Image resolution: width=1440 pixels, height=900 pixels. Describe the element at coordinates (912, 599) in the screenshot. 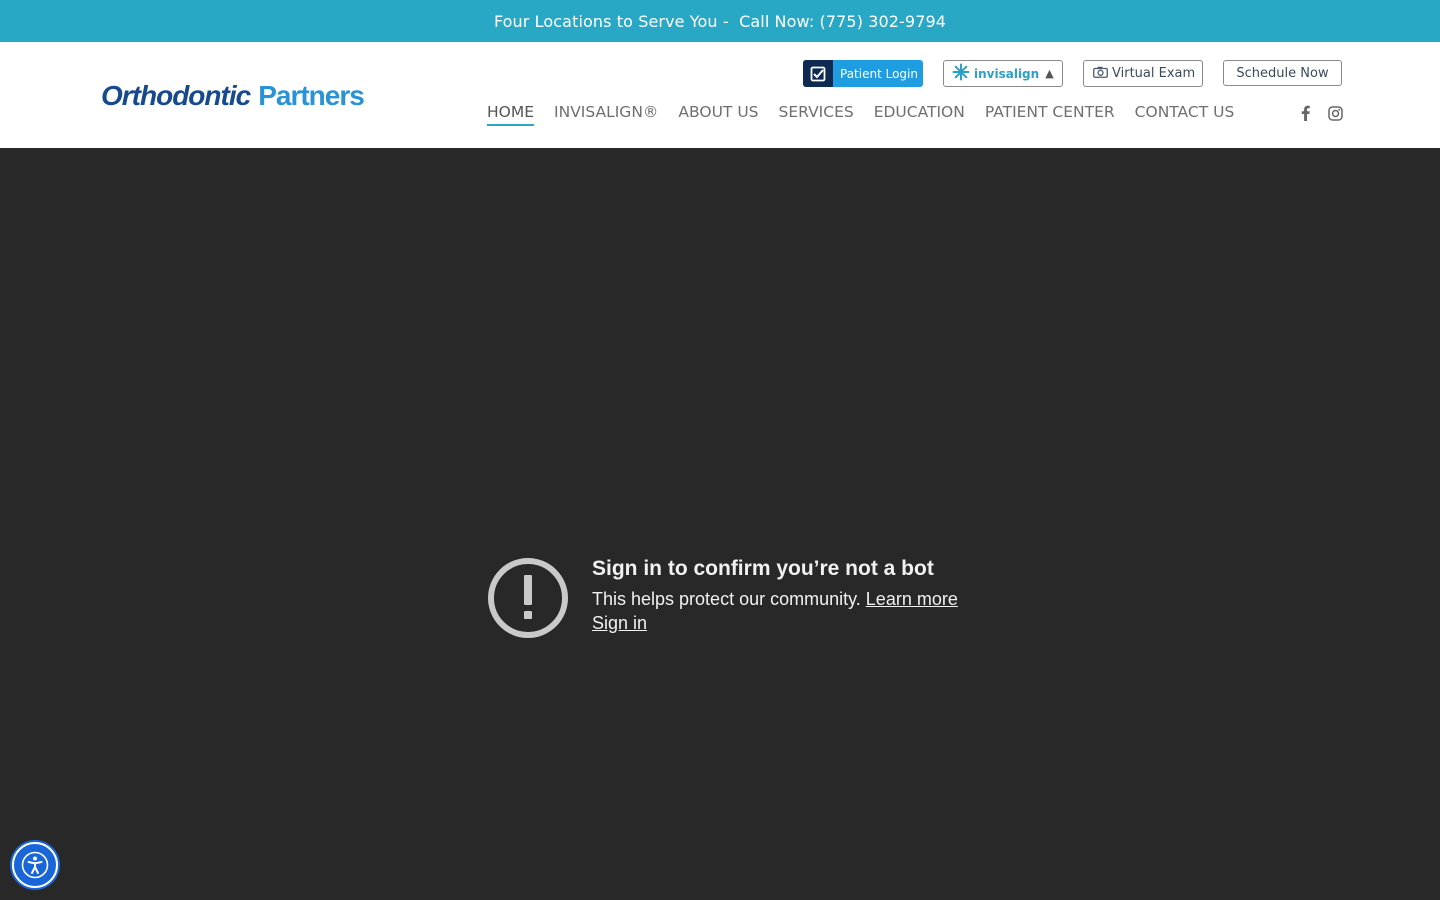

I see `learn-more-link: Learn more` at that location.